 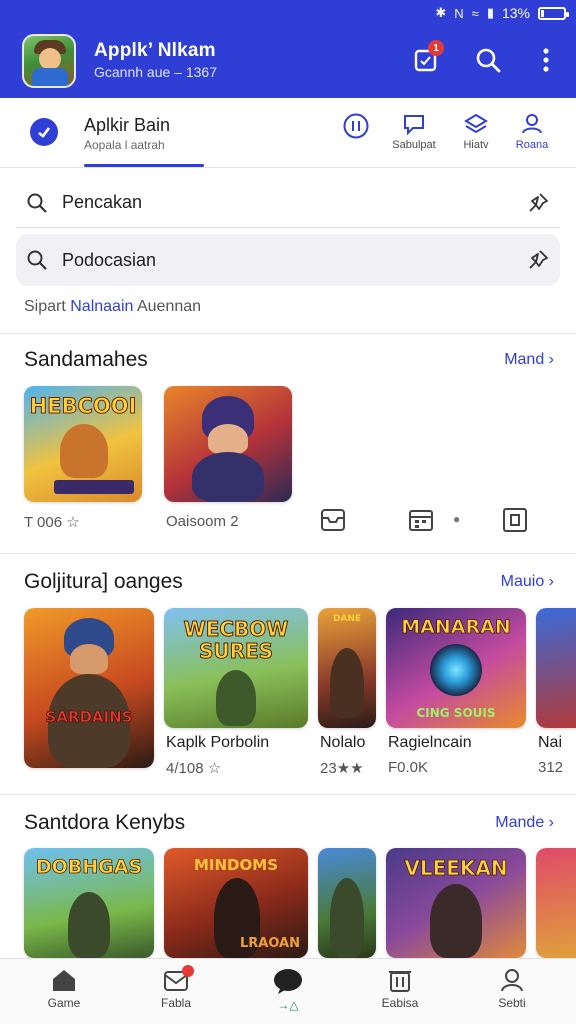 I want to click on bottom-navigation: Game Fabla →△ Eabisa Sebti, so click(x=288, y=991).